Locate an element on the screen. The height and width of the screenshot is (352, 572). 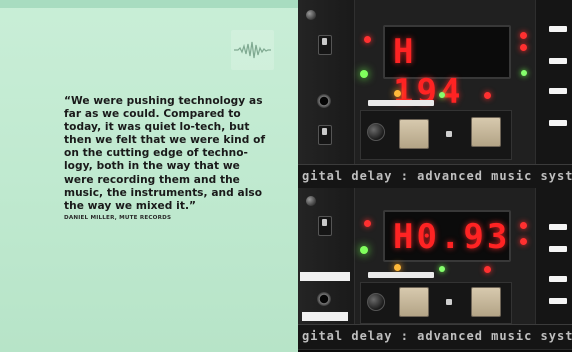
side-controls-top is located at coordinates (553, 82).